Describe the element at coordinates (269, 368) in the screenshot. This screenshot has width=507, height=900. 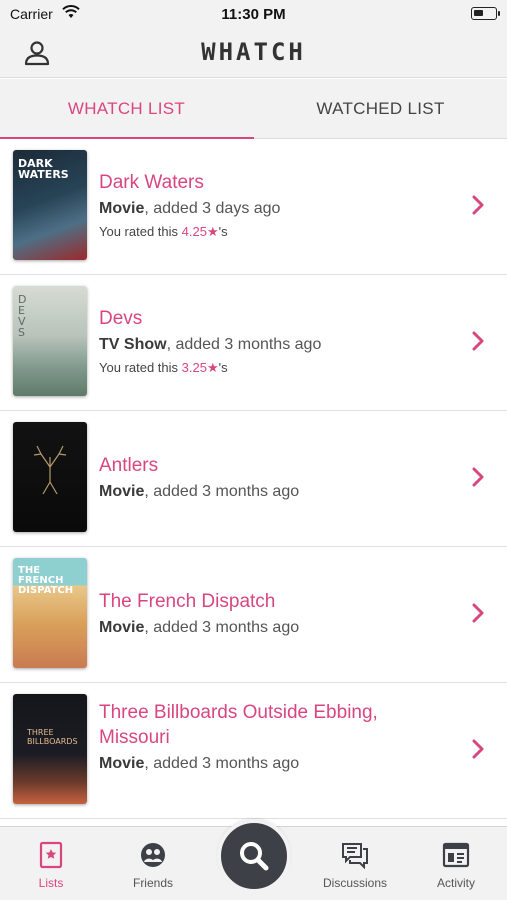
I see `item-rating: You rated this 3.25★'s` at that location.